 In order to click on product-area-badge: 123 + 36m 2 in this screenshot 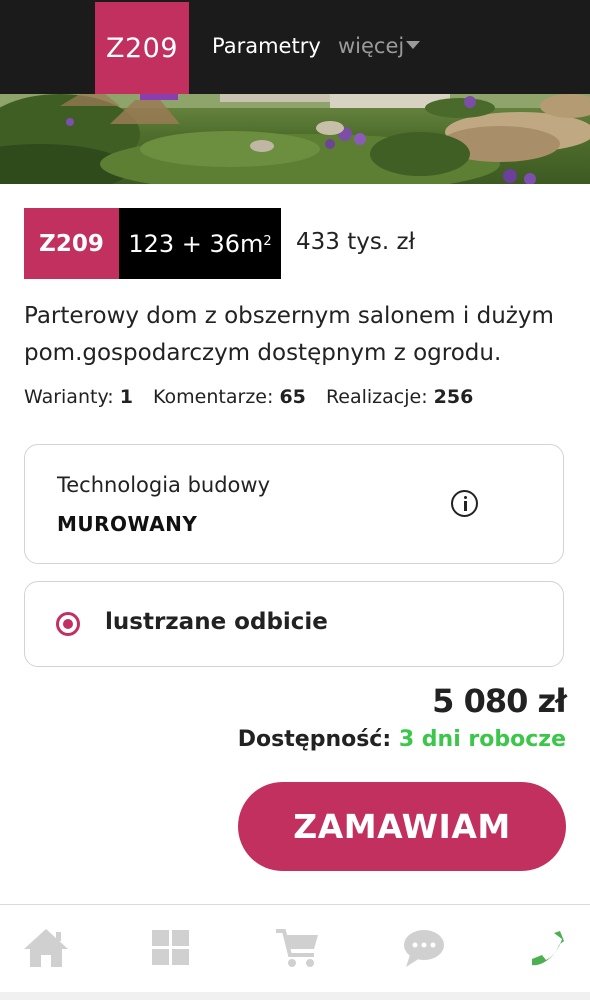, I will do `click(200, 243)`.